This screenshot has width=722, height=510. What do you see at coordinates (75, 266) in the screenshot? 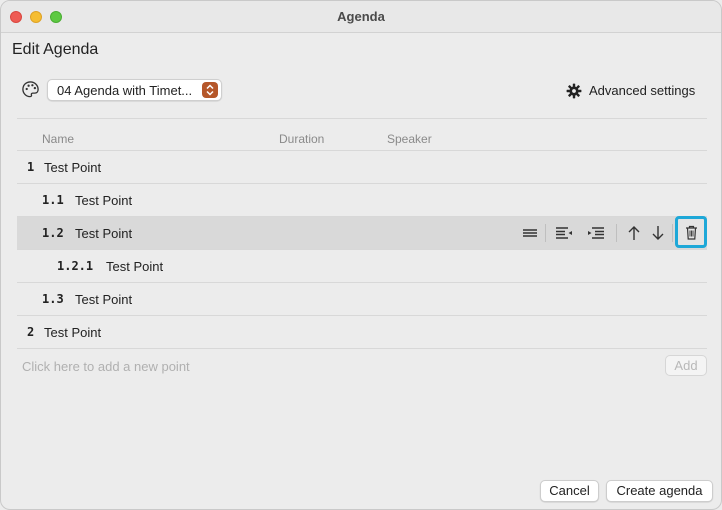
I see `agenda-item-number: 1.2.1` at bounding box center [75, 266].